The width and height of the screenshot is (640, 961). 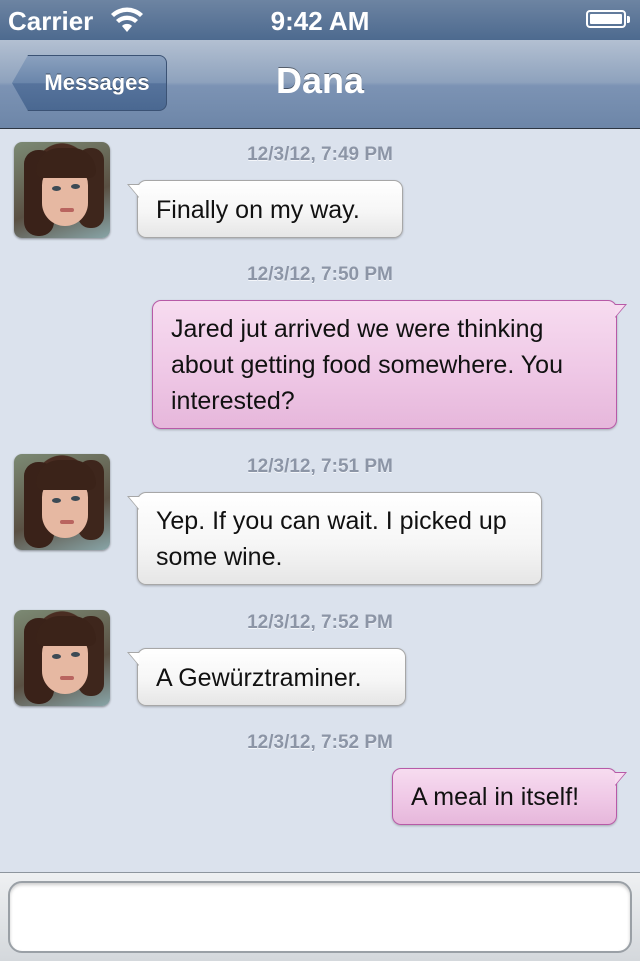 I want to click on status-bar: Carrier 9:42 AM, so click(x=320, y=20).